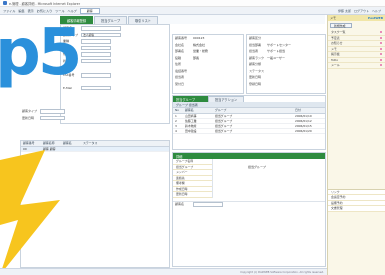 The image size is (385, 275). Describe the element at coordinates (303, 115) in the screenshot. I see `cell-date: 2006/01/10` at that location.